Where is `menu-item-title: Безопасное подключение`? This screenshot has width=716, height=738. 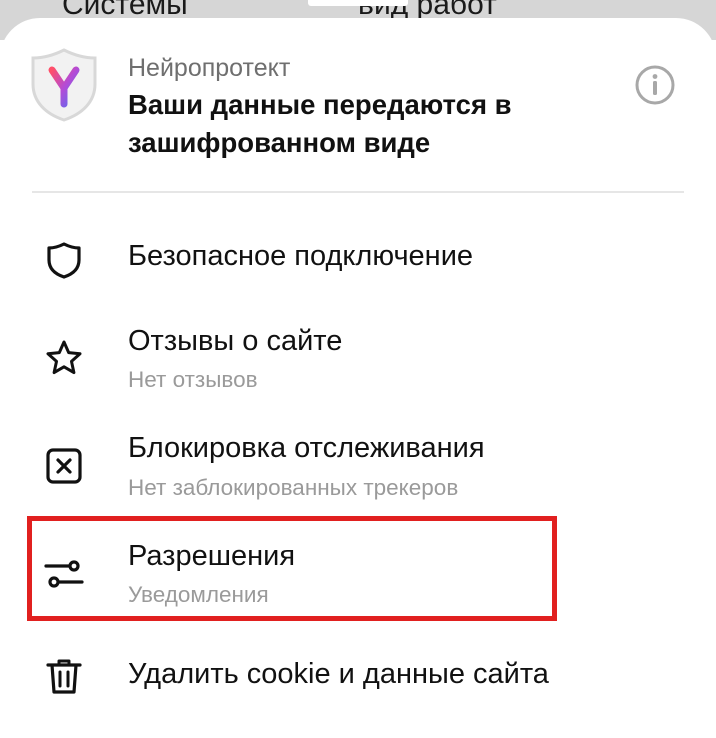 menu-item-title: Безопасное подключение is located at coordinates (301, 256).